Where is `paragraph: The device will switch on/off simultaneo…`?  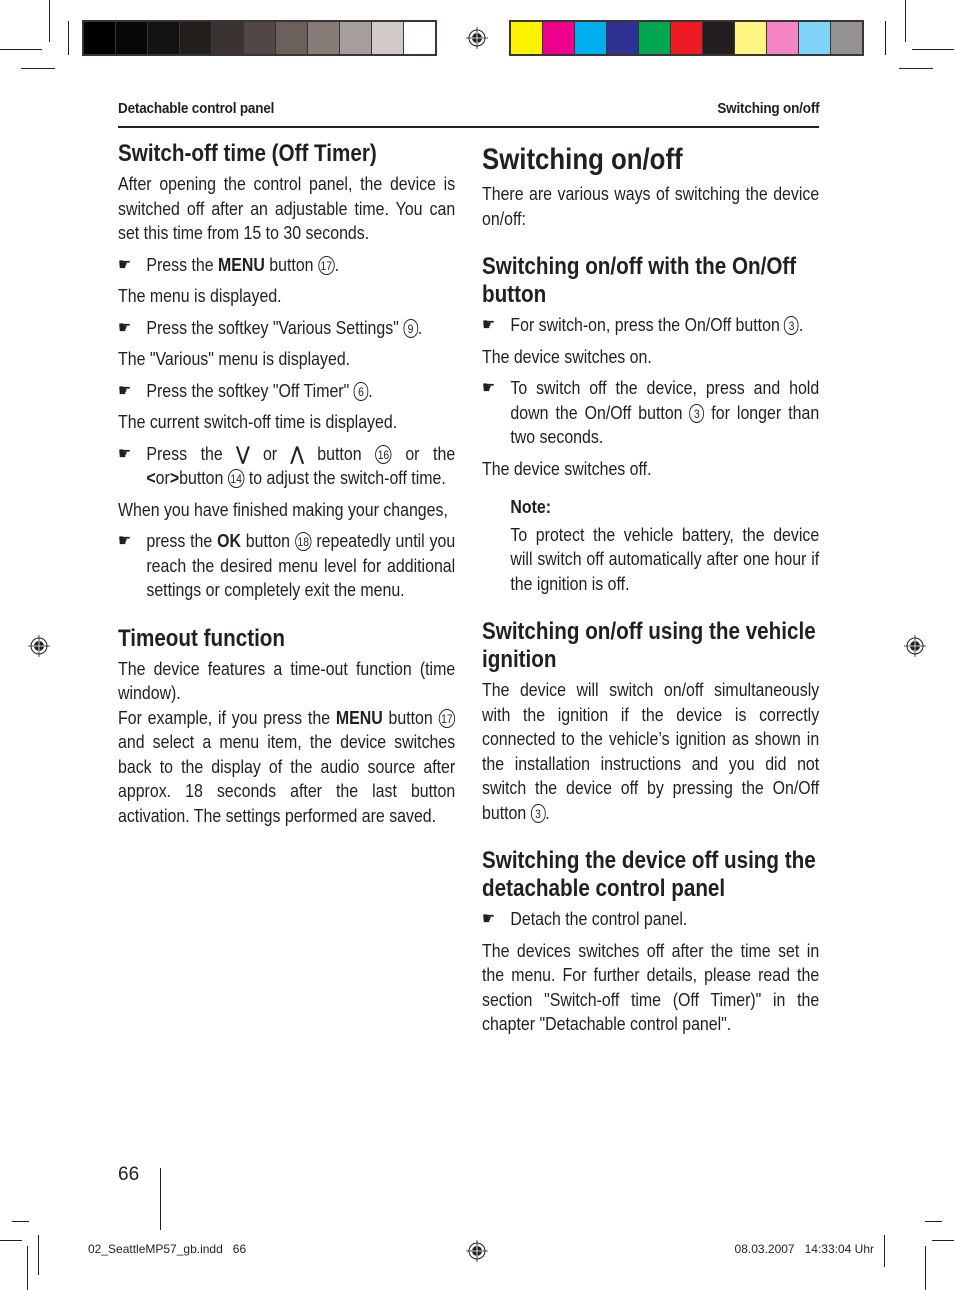
paragraph: The device will switch on/off simultaneo… is located at coordinates (651, 751).